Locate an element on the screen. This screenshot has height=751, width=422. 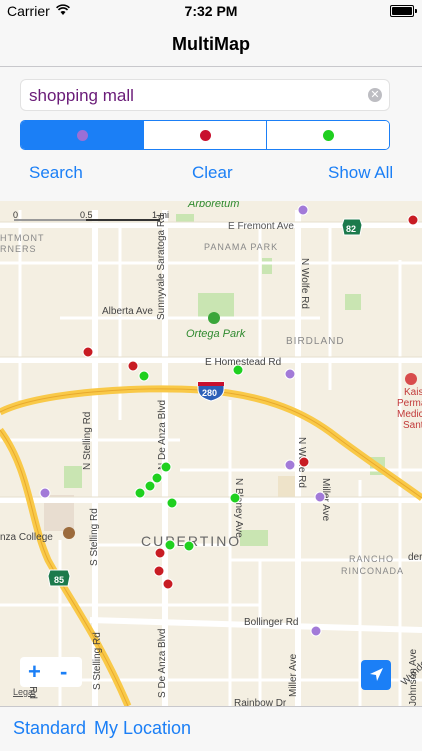
shield-label: 280 is located at coordinates (209, 393).